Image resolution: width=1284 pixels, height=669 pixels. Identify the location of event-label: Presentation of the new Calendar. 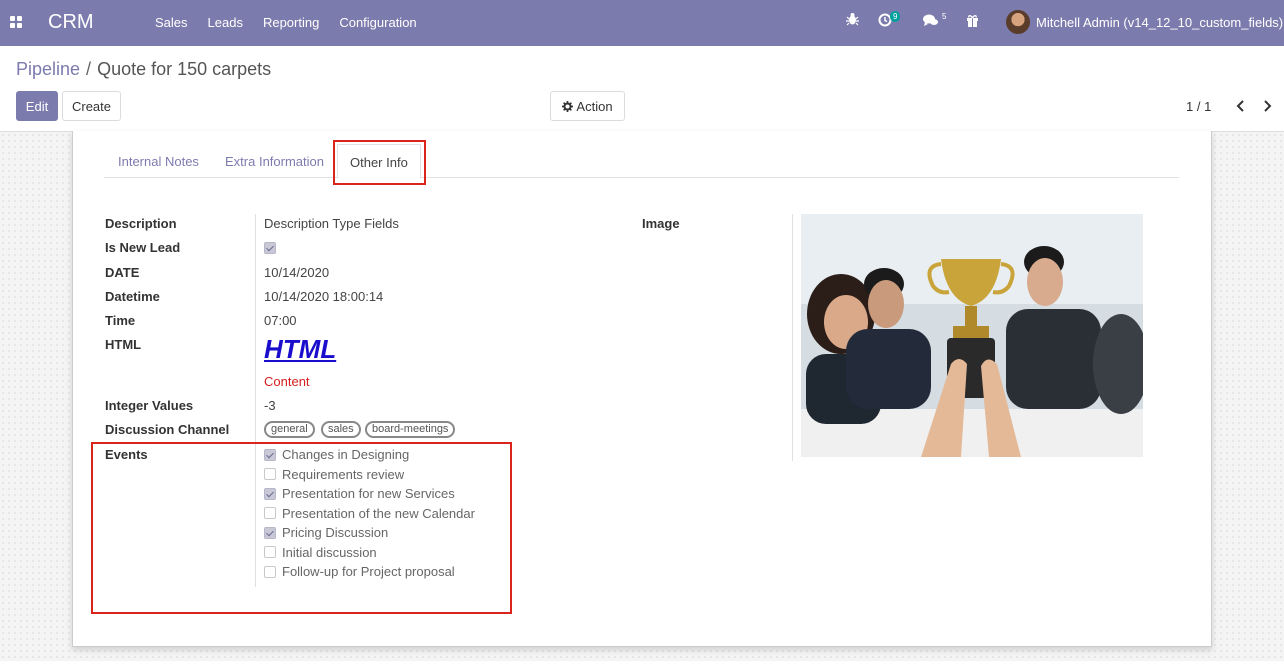
(378, 513).